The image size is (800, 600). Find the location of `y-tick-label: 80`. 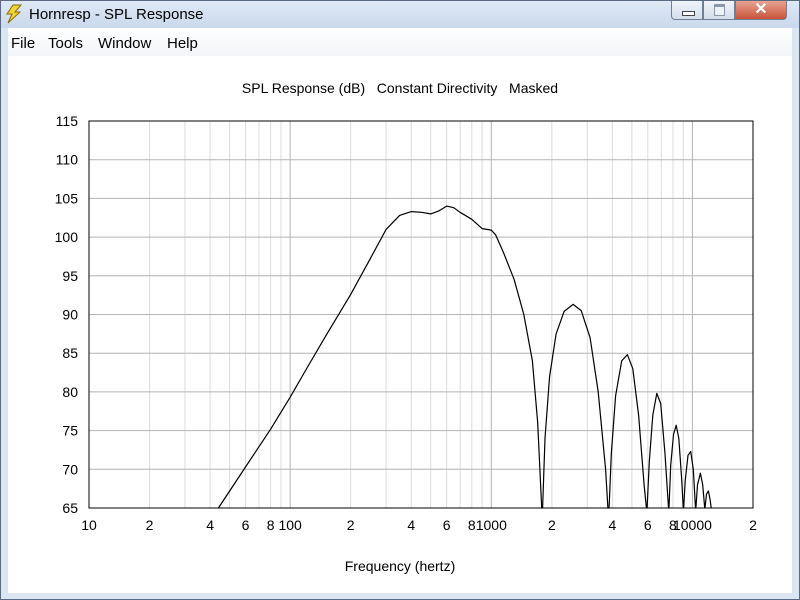

y-tick-label: 80 is located at coordinates (70, 392).